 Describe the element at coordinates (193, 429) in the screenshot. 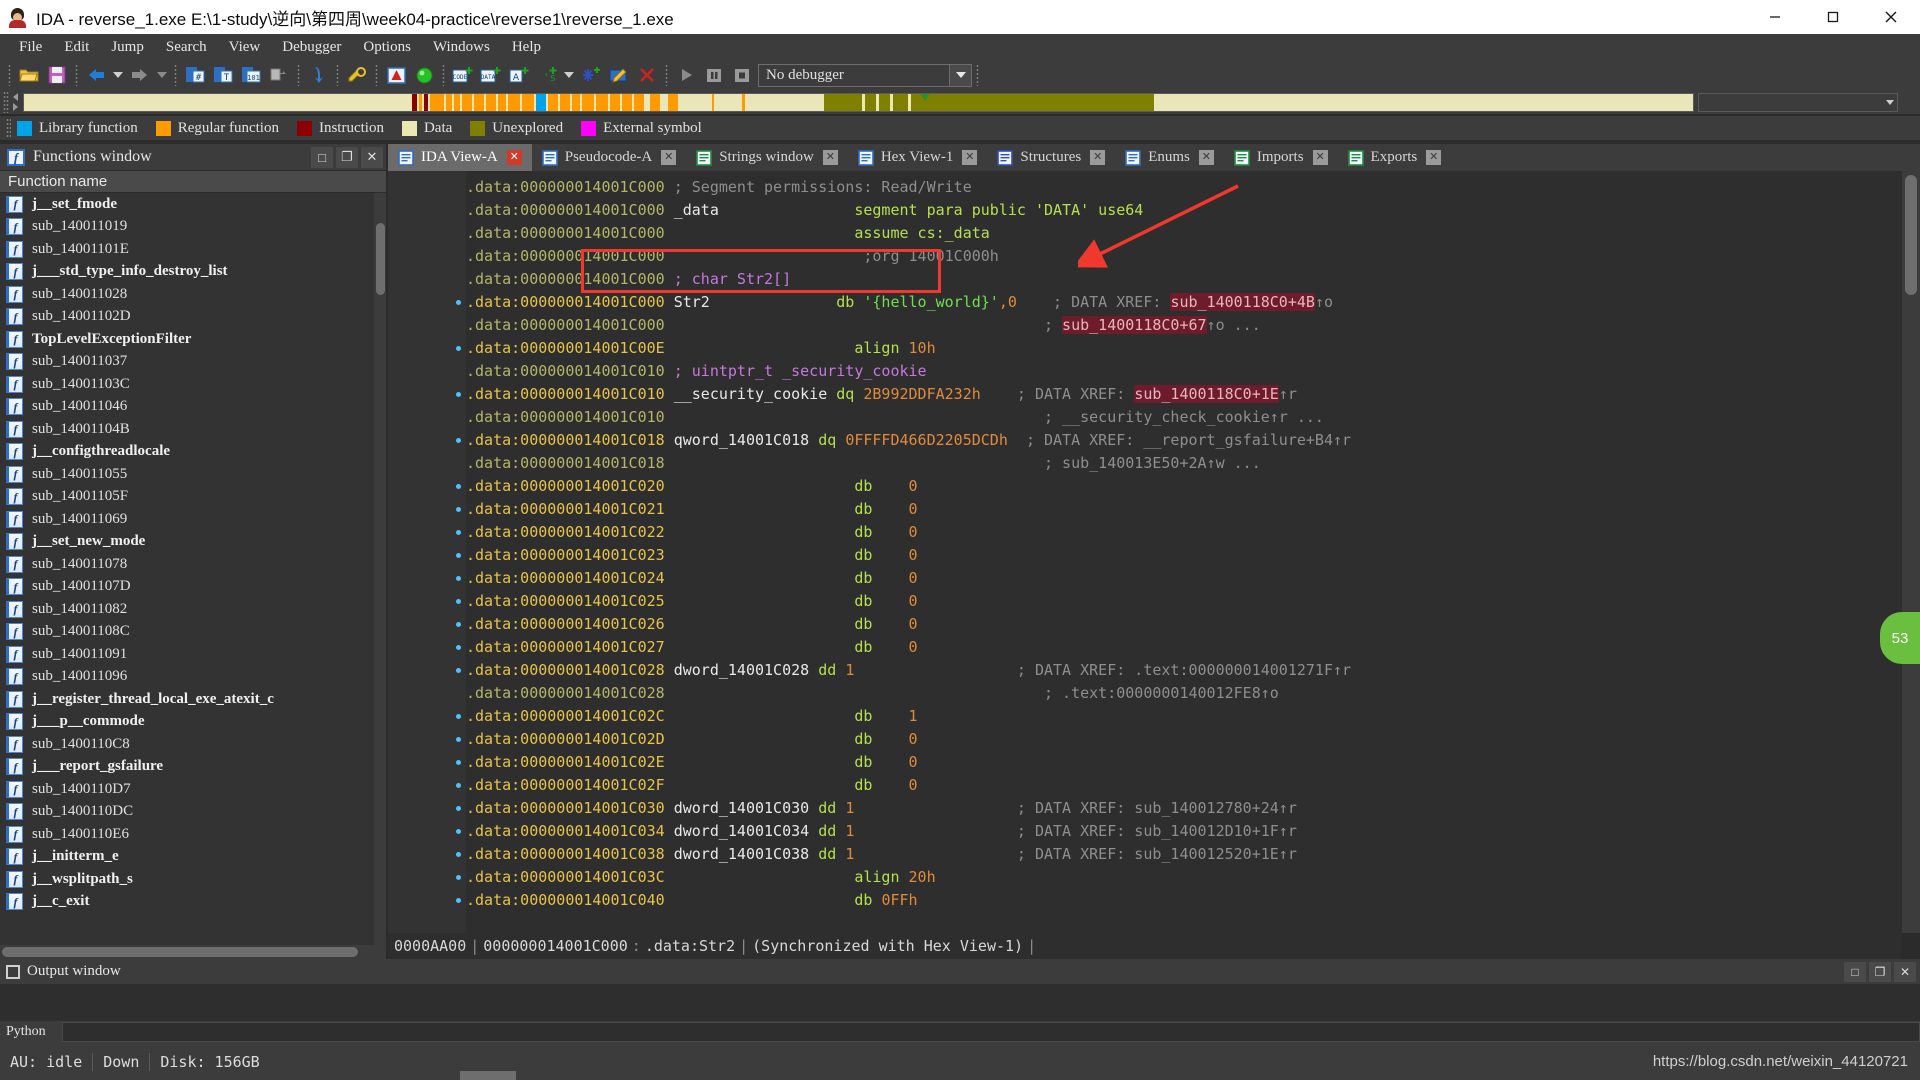

I see `function-list-item: f sub_14001104B` at that location.